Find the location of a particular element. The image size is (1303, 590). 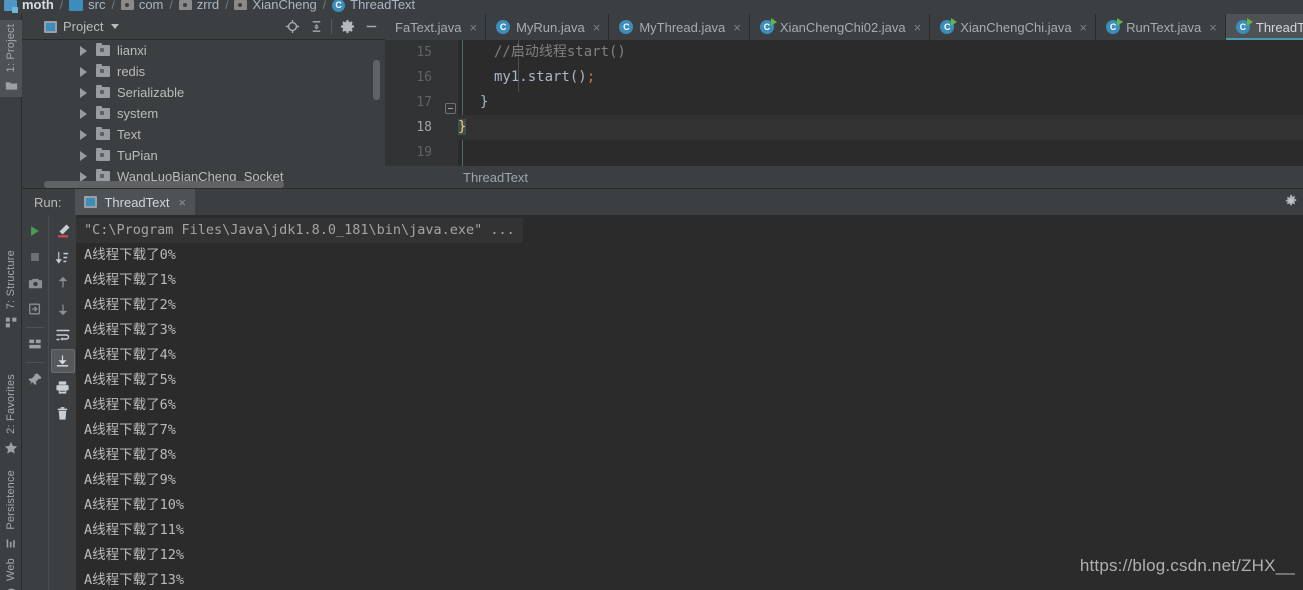

editor-tab-label: MyThread.java is located at coordinates (682, 27).